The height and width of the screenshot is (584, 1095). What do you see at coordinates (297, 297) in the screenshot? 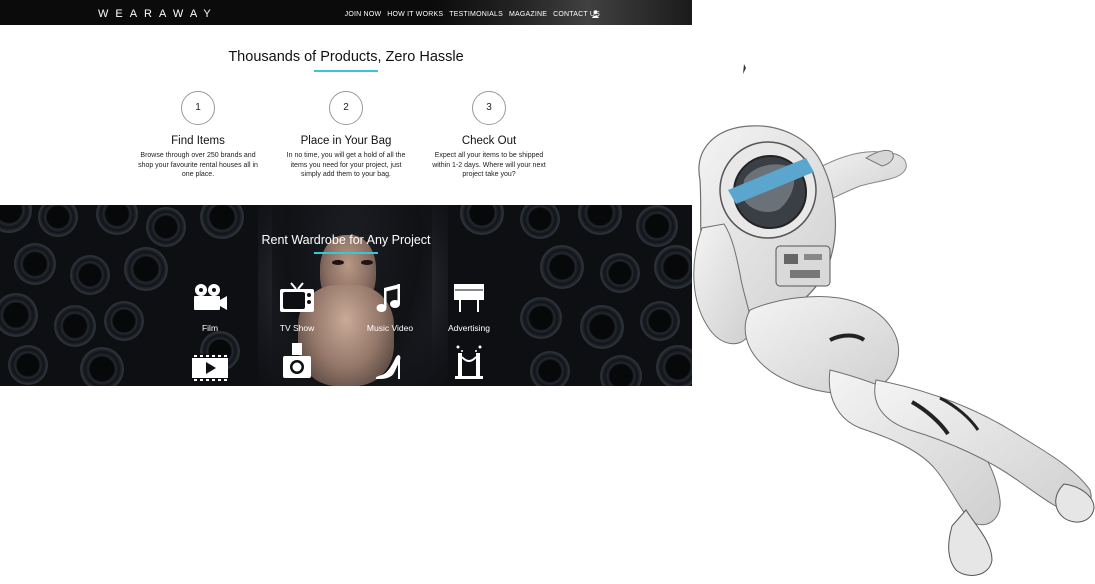
I see `tv-icon` at bounding box center [297, 297].